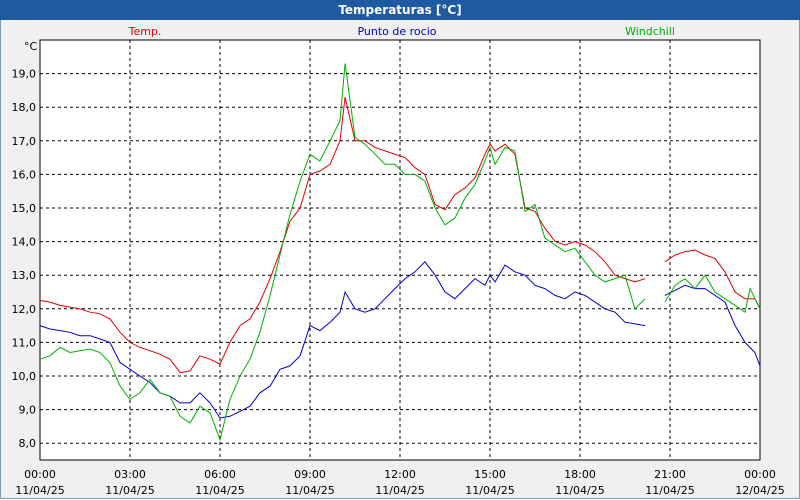 The width and height of the screenshot is (800, 500). I want to click on x-tick-date: 12/04/25, so click(759, 490).